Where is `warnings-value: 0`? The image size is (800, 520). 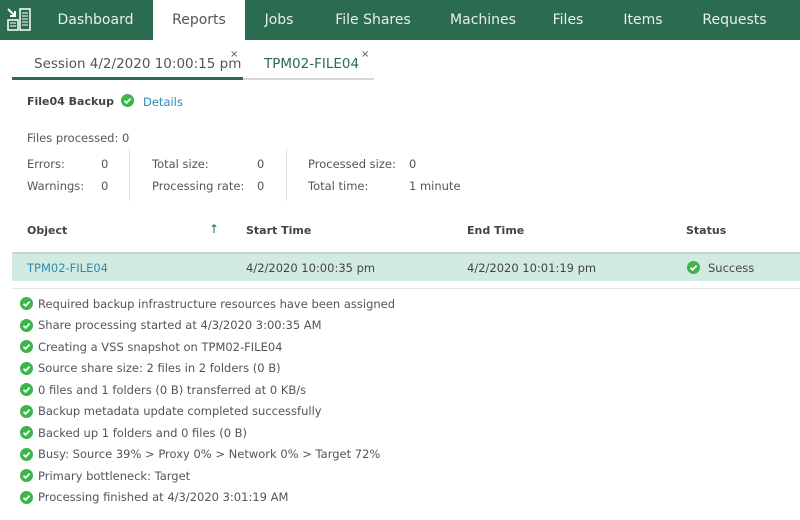 warnings-value: 0 is located at coordinates (105, 186).